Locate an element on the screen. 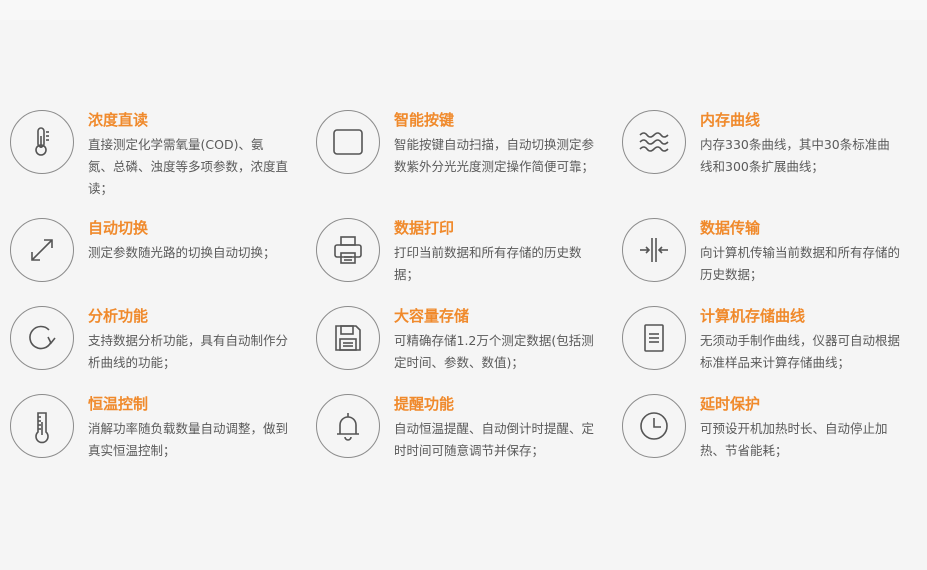  bell-icon is located at coordinates (348, 426).